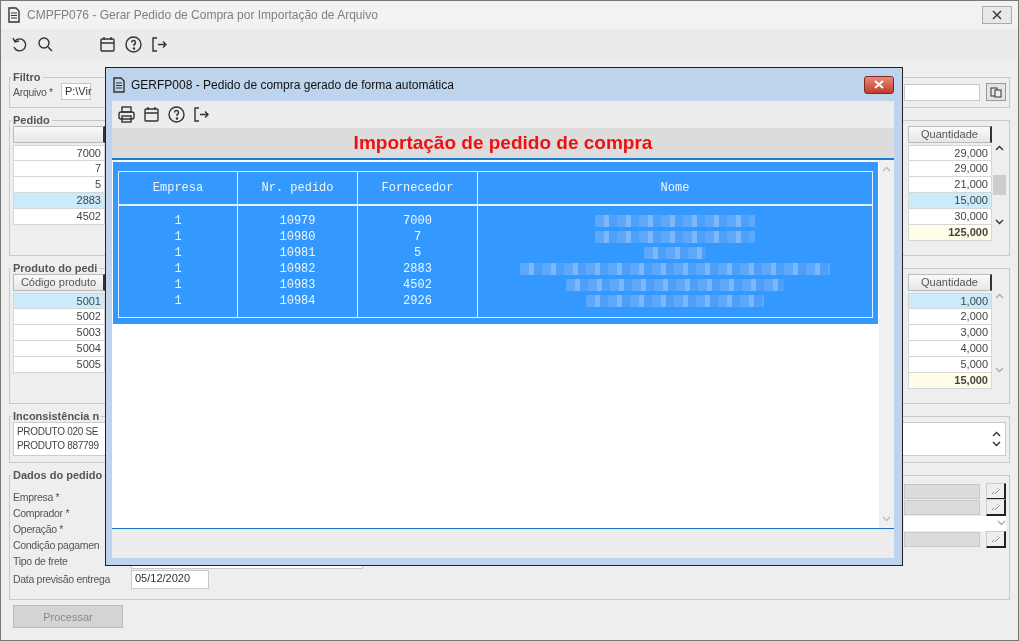 This screenshot has width=1019, height=641. What do you see at coordinates (950, 233) in the screenshot?
I see `total-cell: 125,000` at bounding box center [950, 233].